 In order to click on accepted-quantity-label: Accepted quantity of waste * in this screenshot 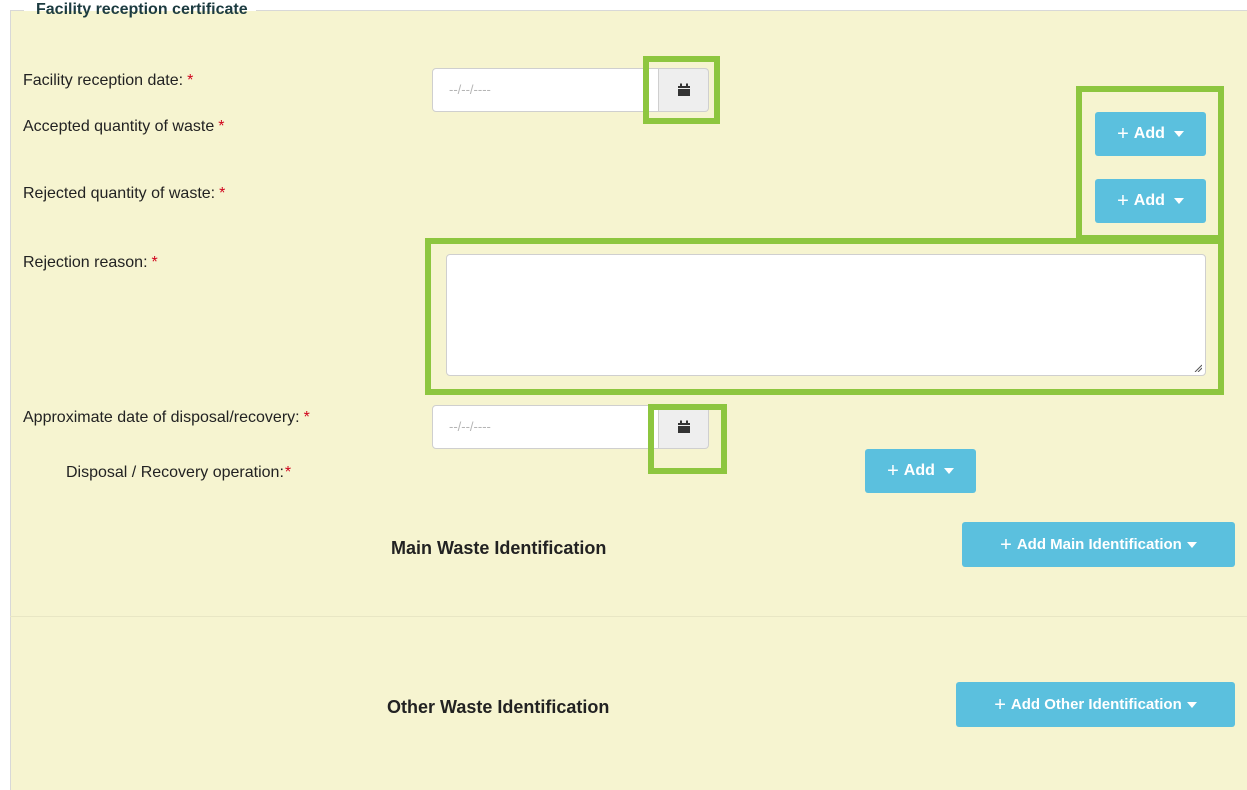, I will do `click(124, 126)`.